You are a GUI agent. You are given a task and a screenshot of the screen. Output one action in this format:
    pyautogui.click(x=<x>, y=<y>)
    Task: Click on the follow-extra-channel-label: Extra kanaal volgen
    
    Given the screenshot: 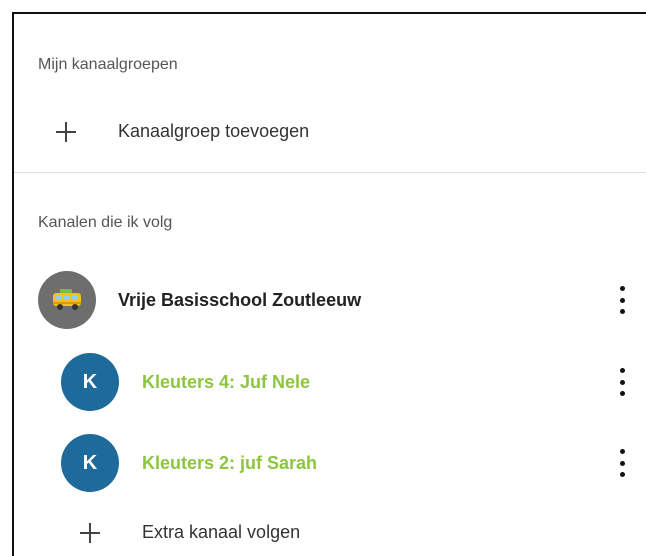 What is the action you would take?
    pyautogui.click(x=221, y=532)
    